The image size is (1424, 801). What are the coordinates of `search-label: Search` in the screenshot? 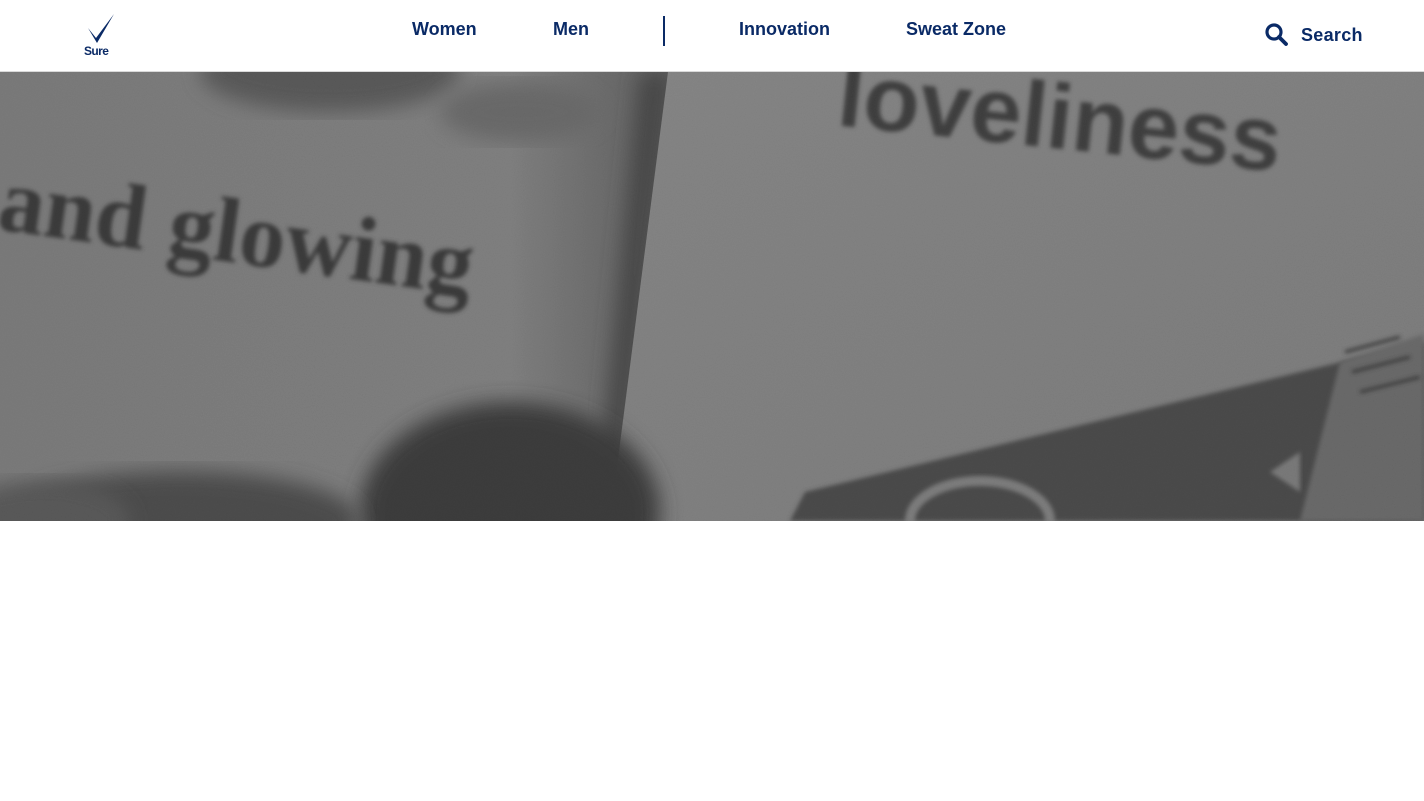 It's located at (1332, 34).